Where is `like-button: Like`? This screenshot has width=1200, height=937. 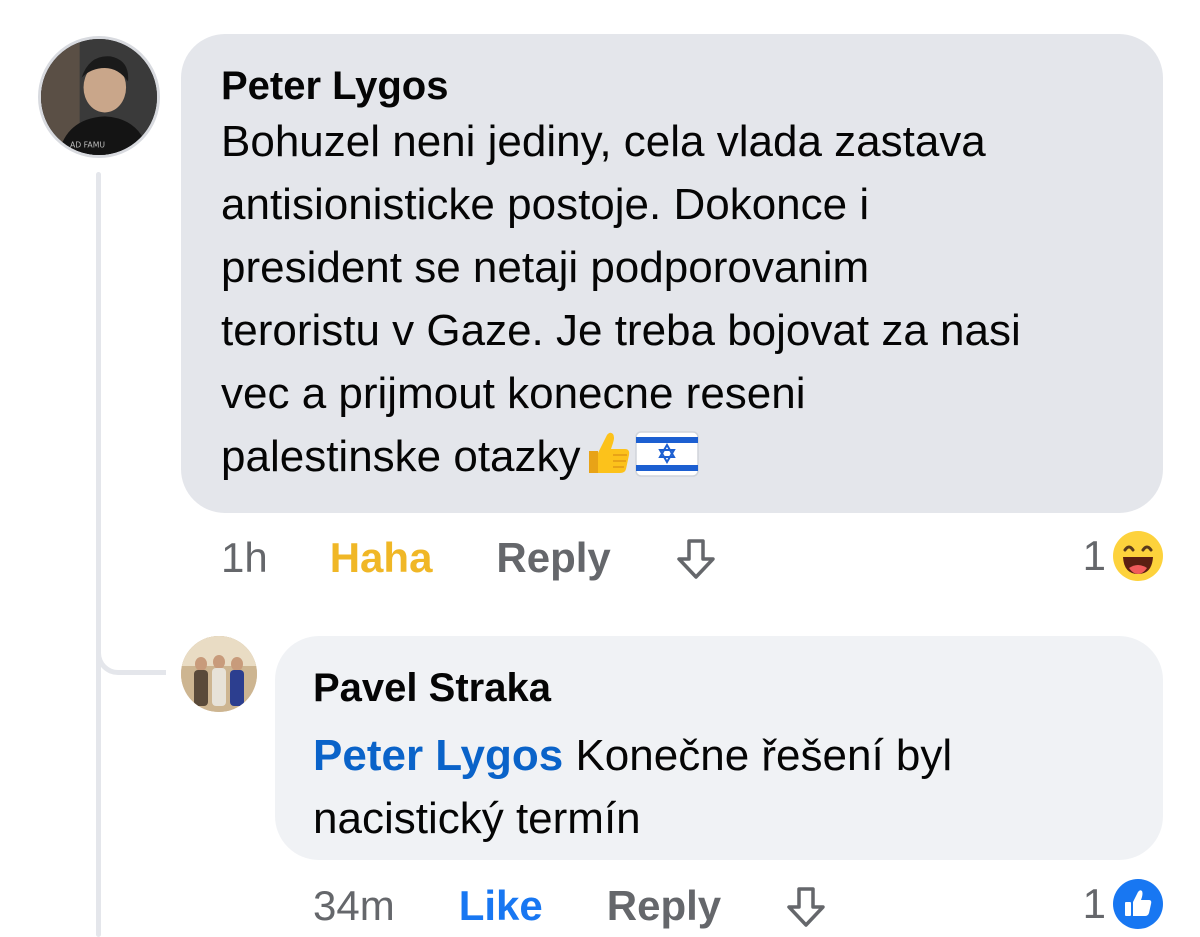 like-button: Like is located at coordinates (501, 906).